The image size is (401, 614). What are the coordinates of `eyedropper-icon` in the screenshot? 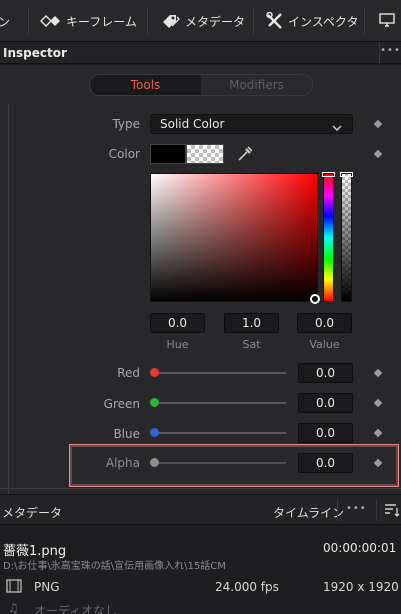 It's located at (245, 155).